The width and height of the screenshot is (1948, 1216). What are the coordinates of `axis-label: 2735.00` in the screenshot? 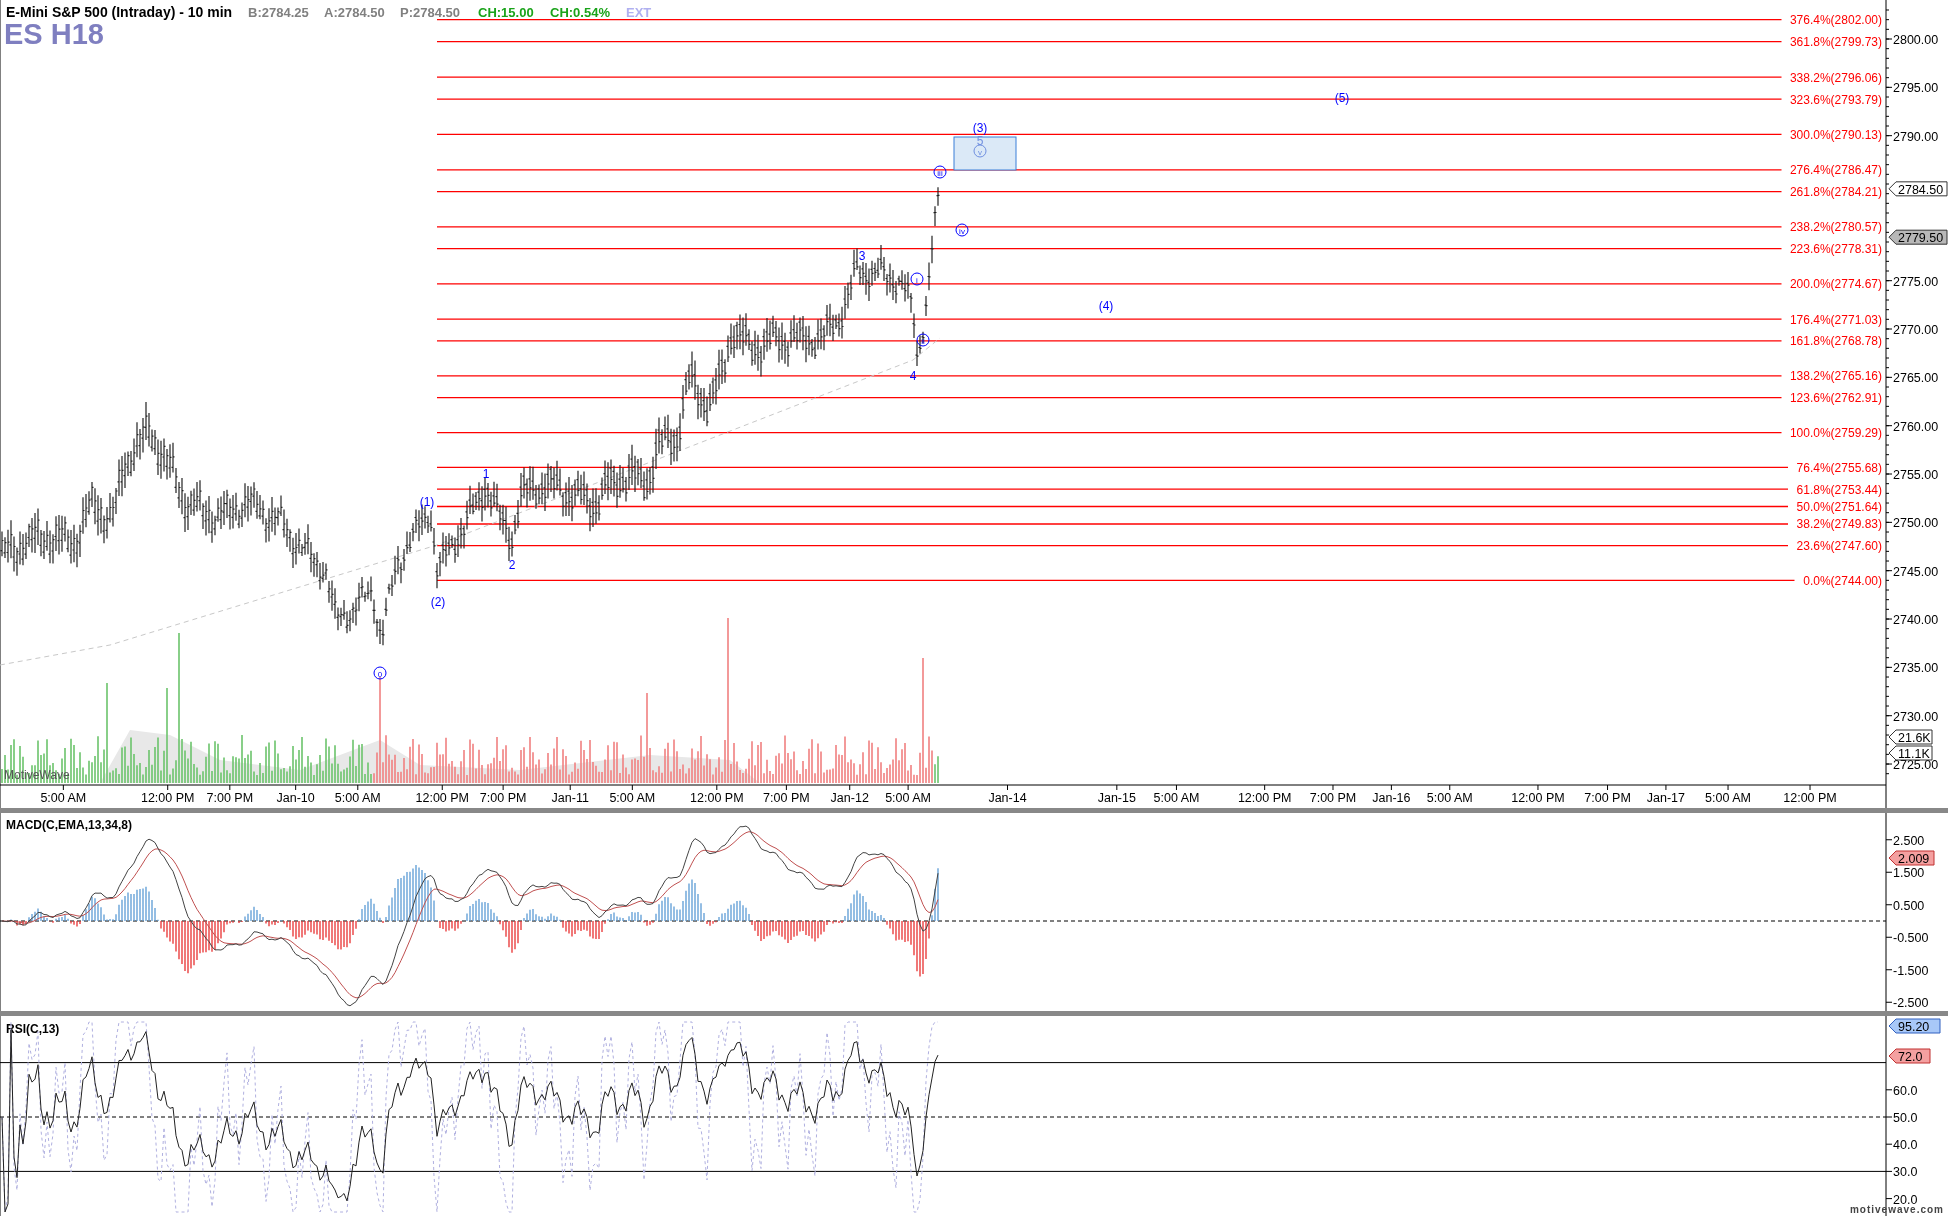 It's located at (1916, 668).